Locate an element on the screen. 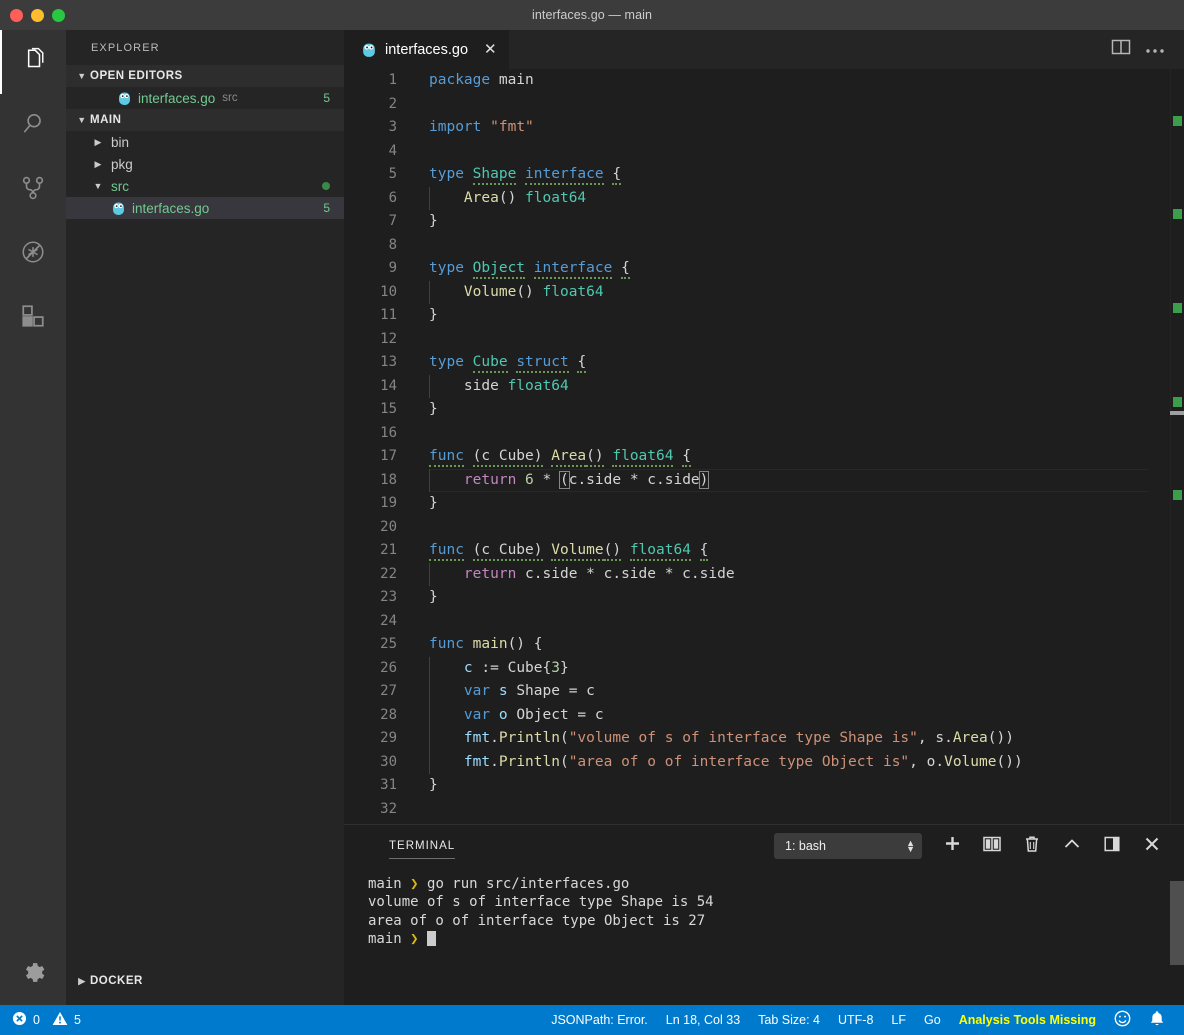 The image size is (1184, 1035). trash-icon is located at coordinates (1032, 846).